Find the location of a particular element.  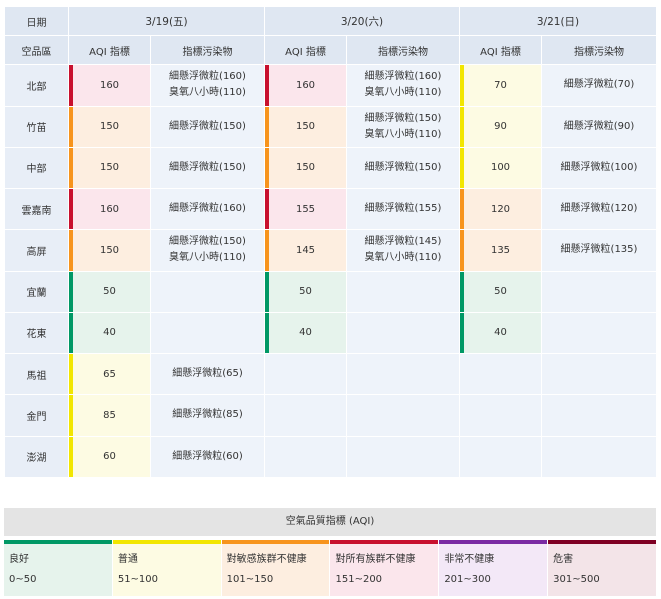

pollutant-text: 細懸浮微粒(100) is located at coordinates (599, 167).